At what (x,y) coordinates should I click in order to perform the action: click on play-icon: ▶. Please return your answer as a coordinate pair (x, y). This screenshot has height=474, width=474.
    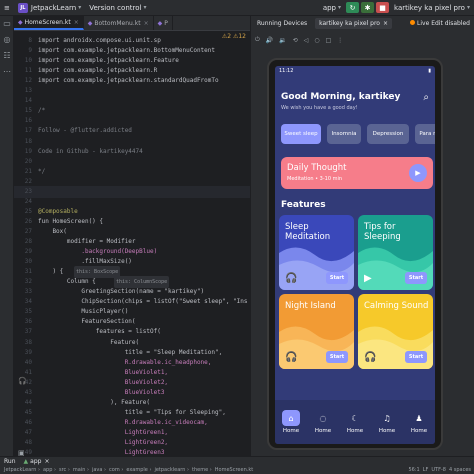
    Looking at the image, I should click on (418, 173).